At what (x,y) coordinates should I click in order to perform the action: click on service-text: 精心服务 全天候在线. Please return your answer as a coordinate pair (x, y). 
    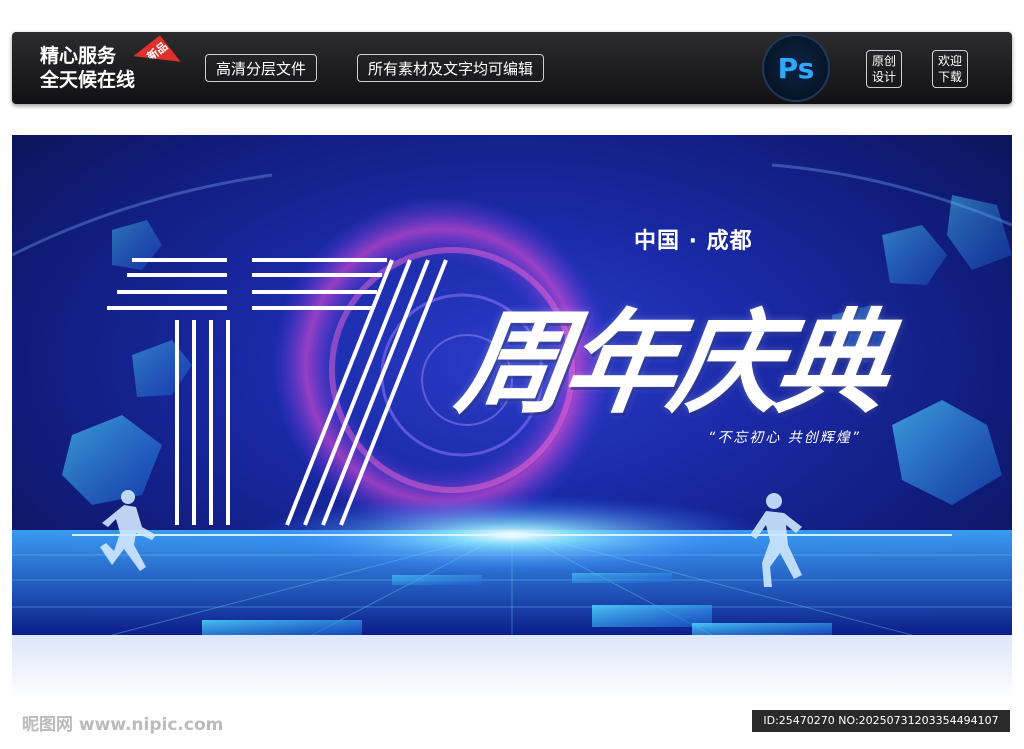
    Looking at the image, I should click on (87, 68).